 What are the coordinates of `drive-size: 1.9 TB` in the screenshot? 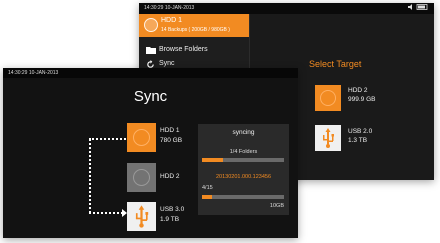 It's located at (170, 219).